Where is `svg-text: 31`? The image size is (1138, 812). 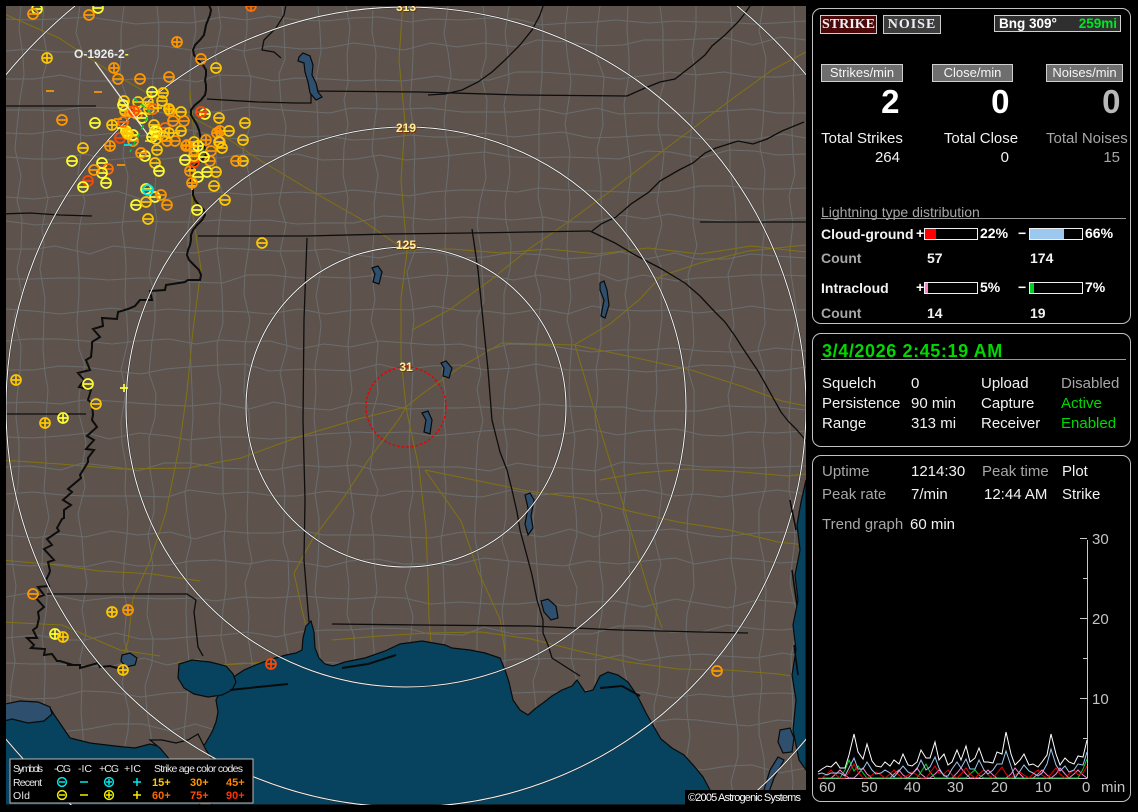
svg-text: 31 is located at coordinates (406, 367).